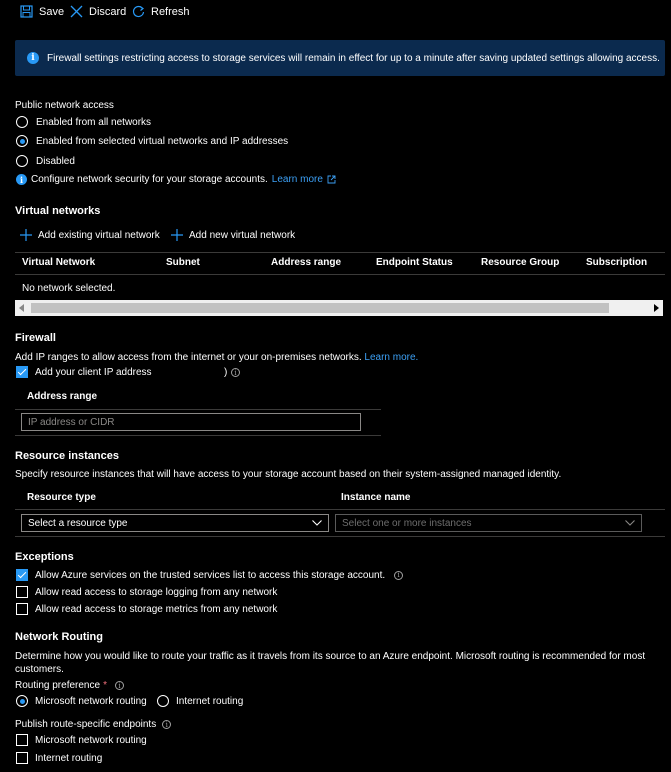 The image size is (671, 772). What do you see at coordinates (170, 11) in the screenshot?
I see `refresh-label: Refresh` at bounding box center [170, 11].